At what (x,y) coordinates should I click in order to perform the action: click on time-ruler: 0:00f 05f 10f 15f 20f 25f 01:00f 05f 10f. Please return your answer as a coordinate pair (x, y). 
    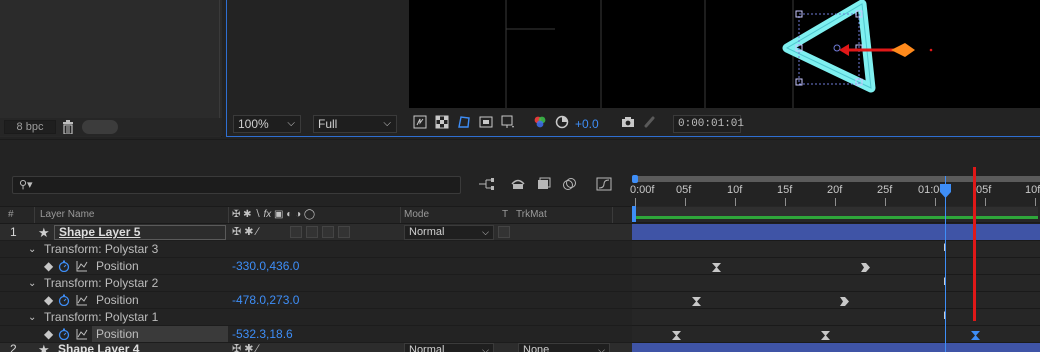
    Looking at the image, I should click on (835, 190).